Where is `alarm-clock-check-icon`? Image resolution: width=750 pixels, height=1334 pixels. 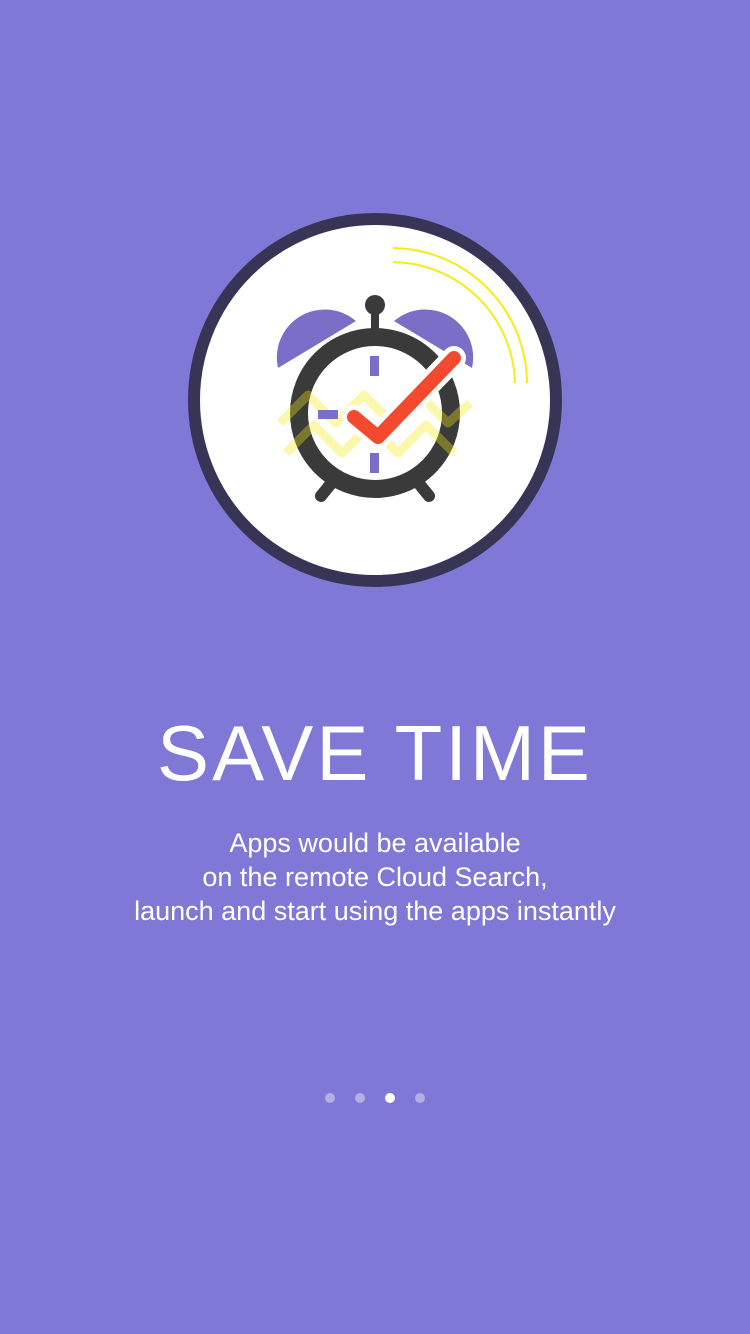
alarm-clock-check-icon is located at coordinates (375, 400).